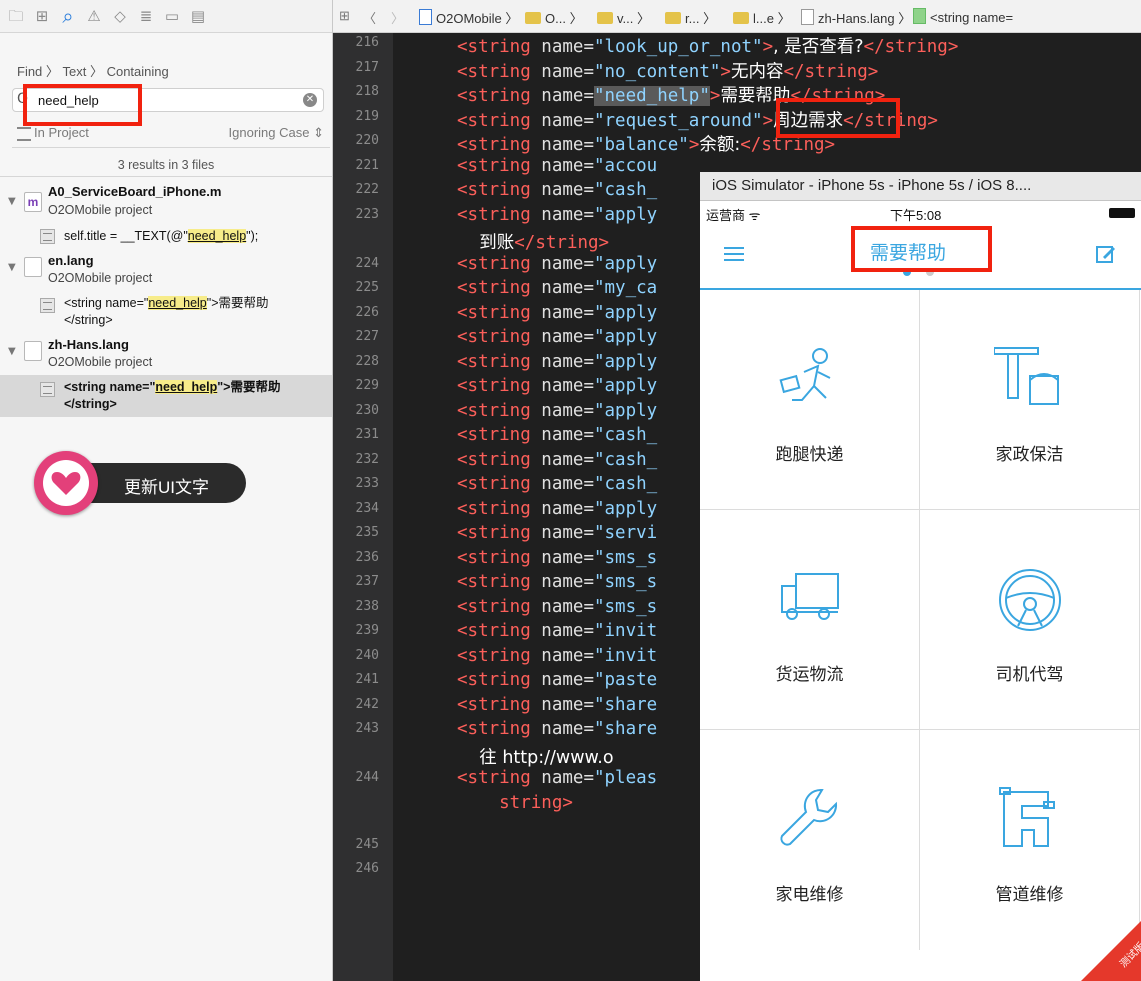 The height and width of the screenshot is (981, 1141). I want to click on service-plumbing: 管道维修, so click(1030, 840).